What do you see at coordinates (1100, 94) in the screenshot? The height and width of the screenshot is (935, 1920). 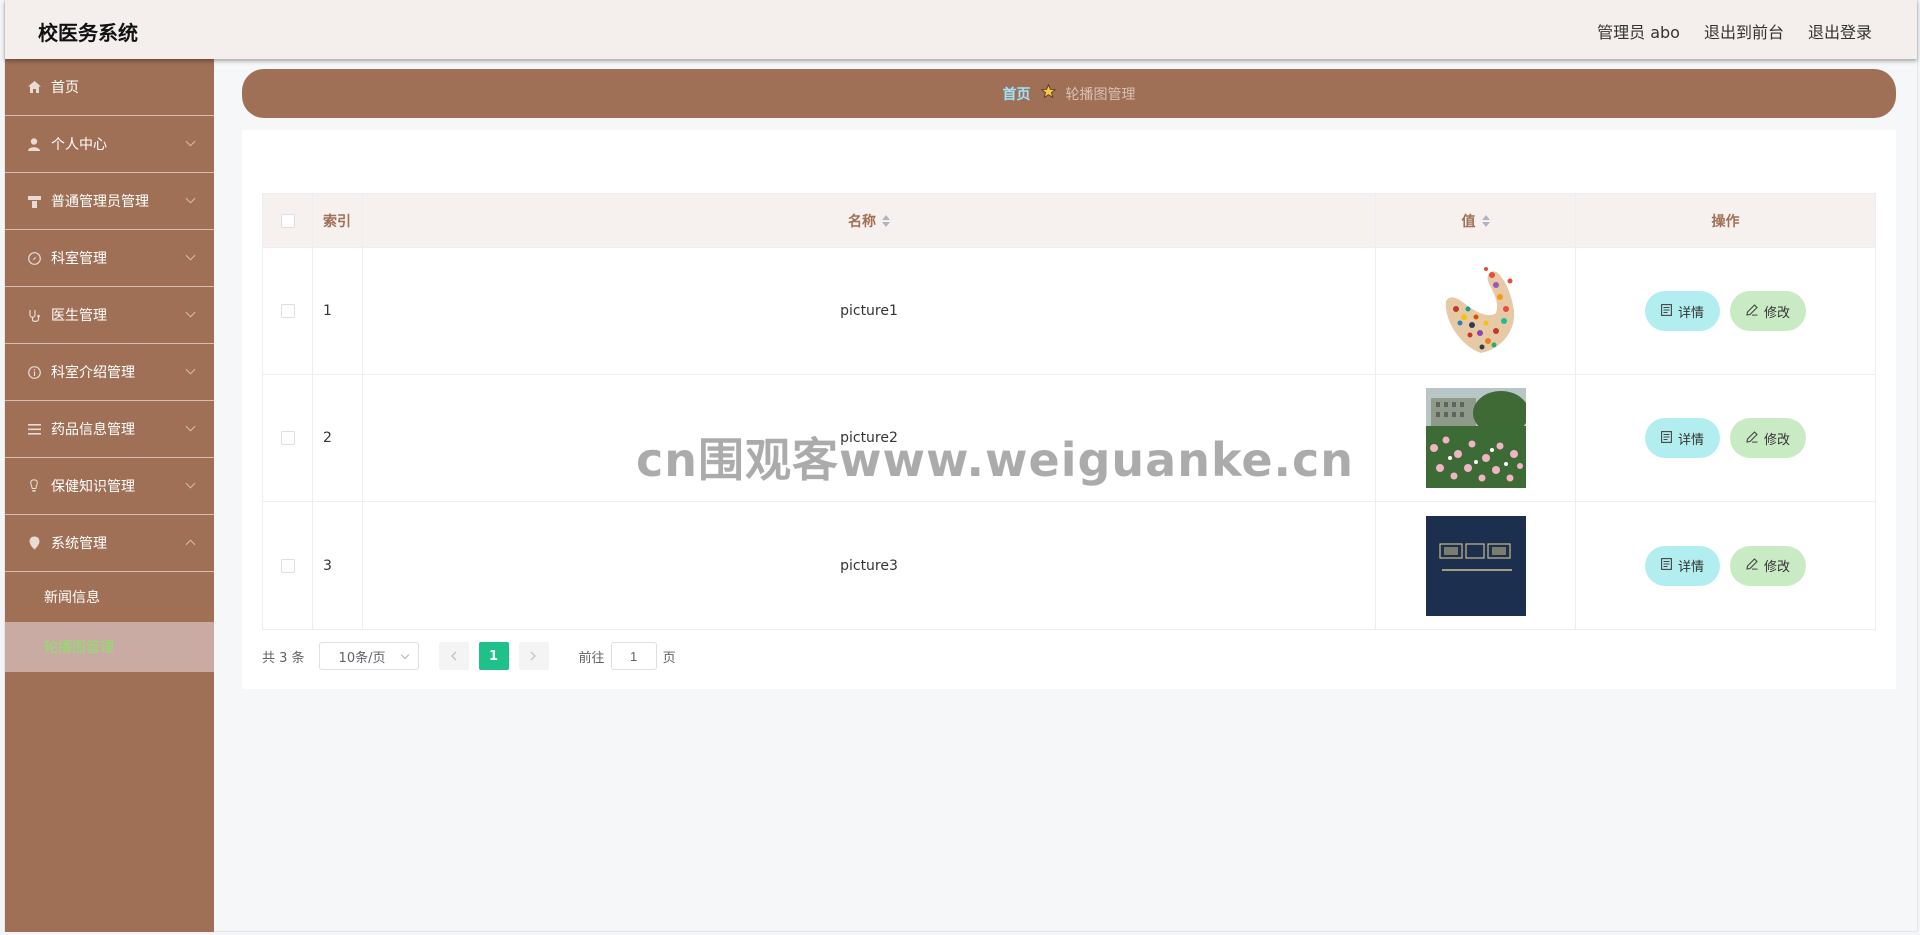 I see `breadcrumb-current: 轮播图管理` at bounding box center [1100, 94].